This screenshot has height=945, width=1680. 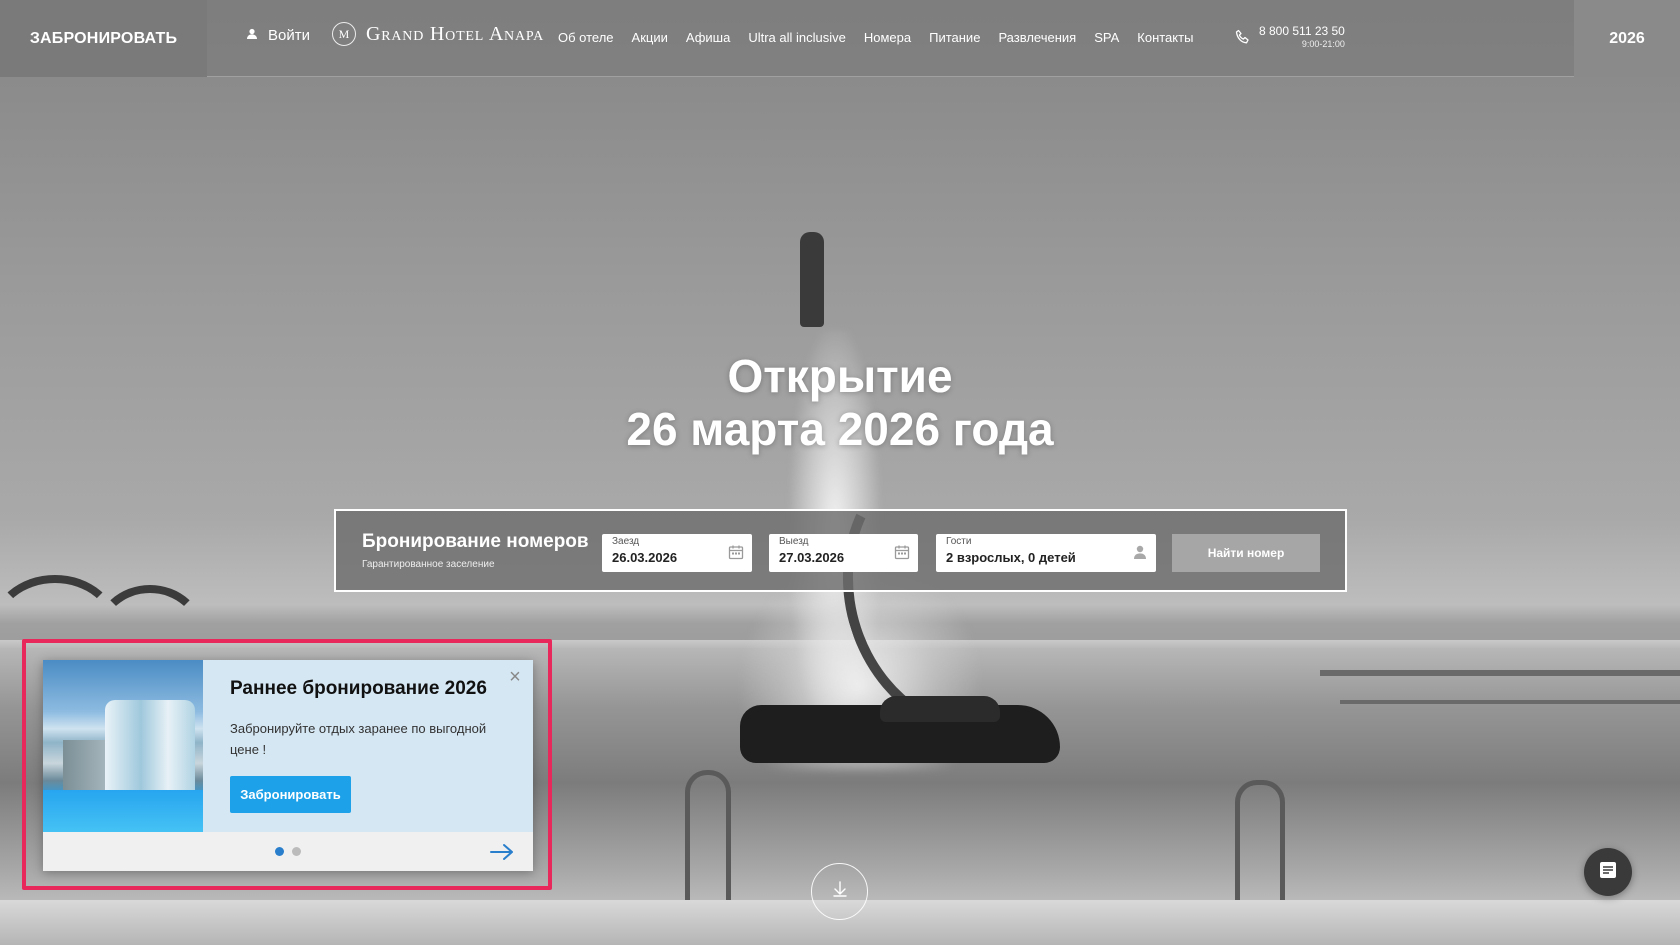 What do you see at coordinates (1037, 37) in the screenshot?
I see `nav-item-entertainment: Развлечения` at bounding box center [1037, 37].